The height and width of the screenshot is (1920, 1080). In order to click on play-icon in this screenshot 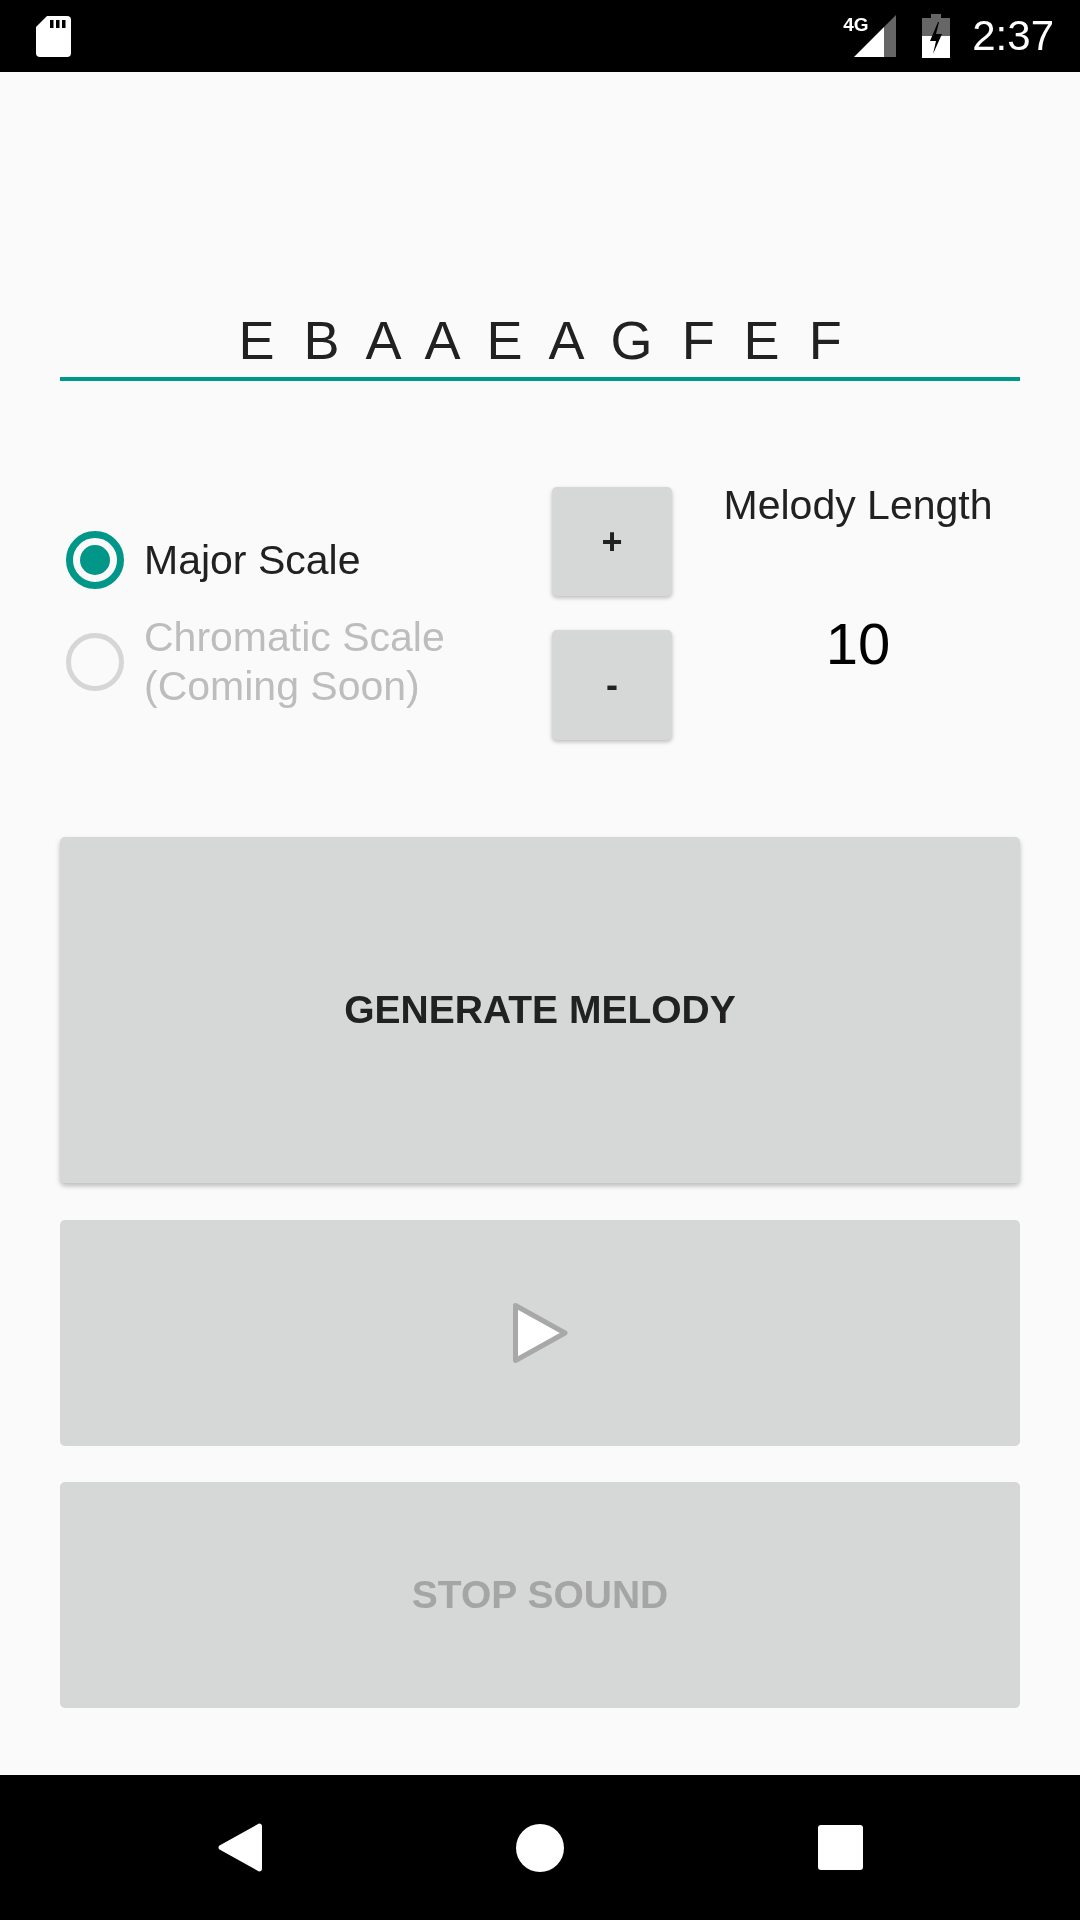, I will do `click(540, 1333)`.